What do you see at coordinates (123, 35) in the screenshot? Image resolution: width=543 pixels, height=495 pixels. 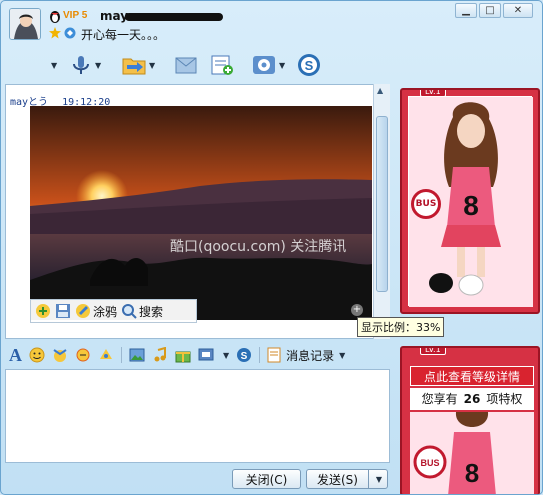 I see `personal-signature: 开心每一天。。。` at bounding box center [123, 35].